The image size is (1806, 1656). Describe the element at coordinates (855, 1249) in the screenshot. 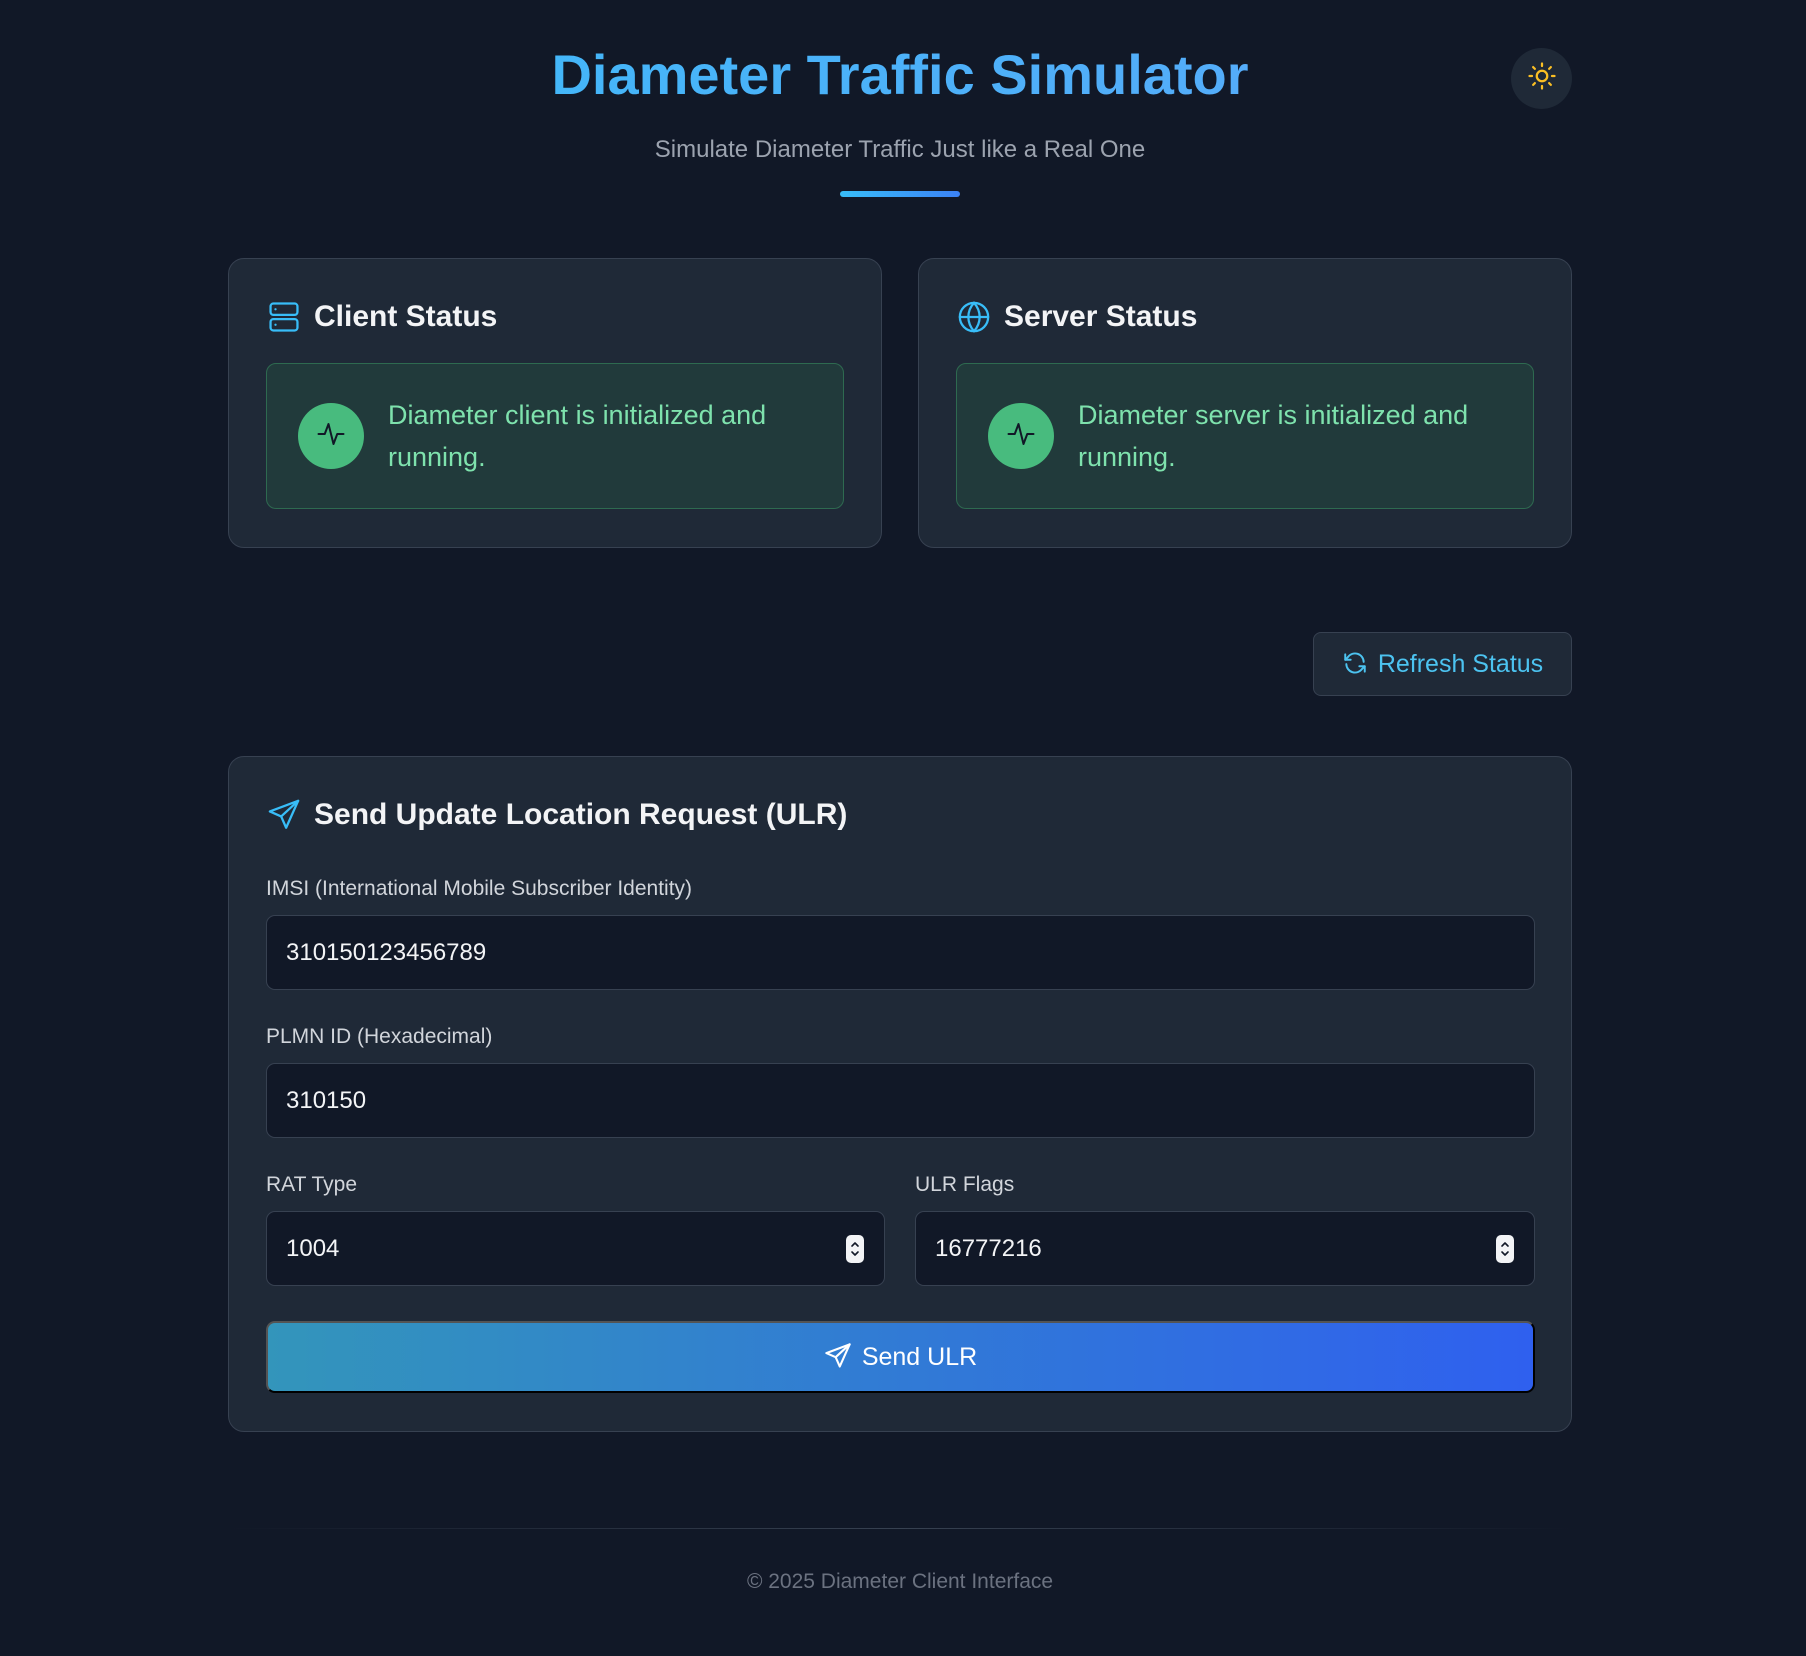

I see `rat-type-stepper` at that location.